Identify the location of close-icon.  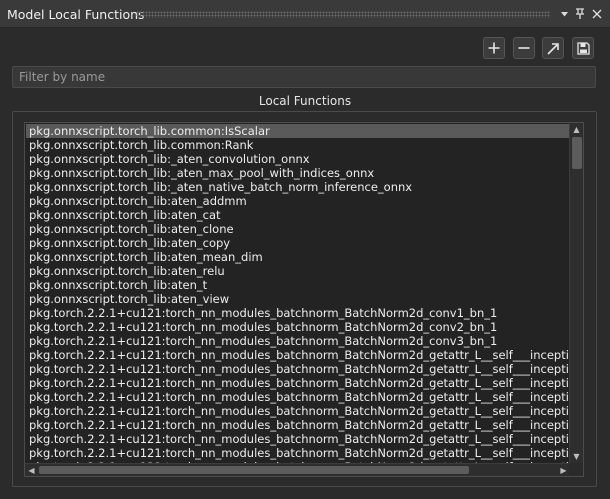
(597, 14).